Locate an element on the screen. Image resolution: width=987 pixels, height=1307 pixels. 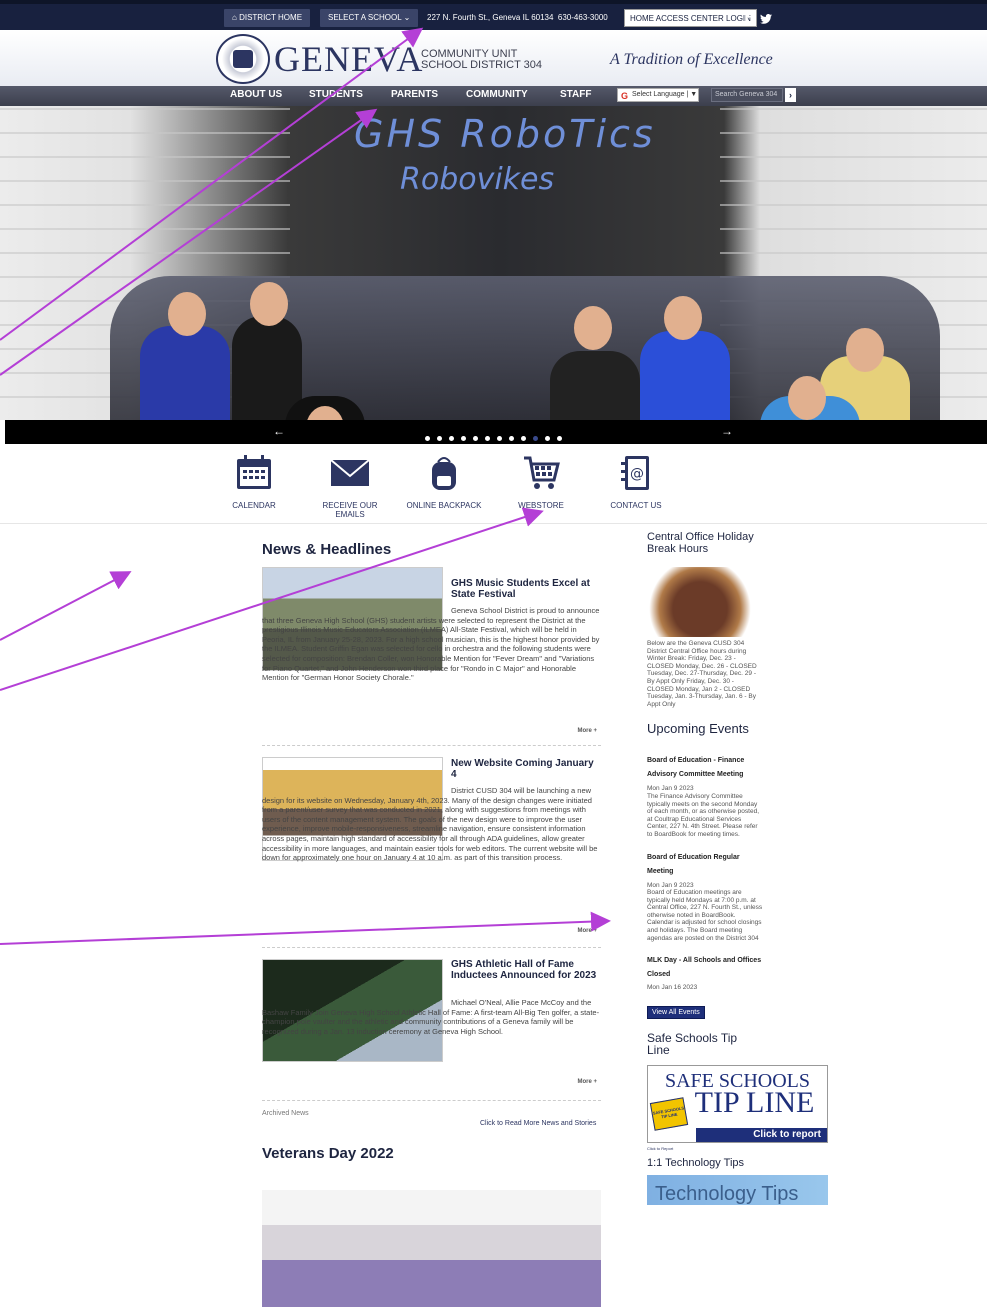
slideshow-next-button: → is located at coordinates (727, 431).